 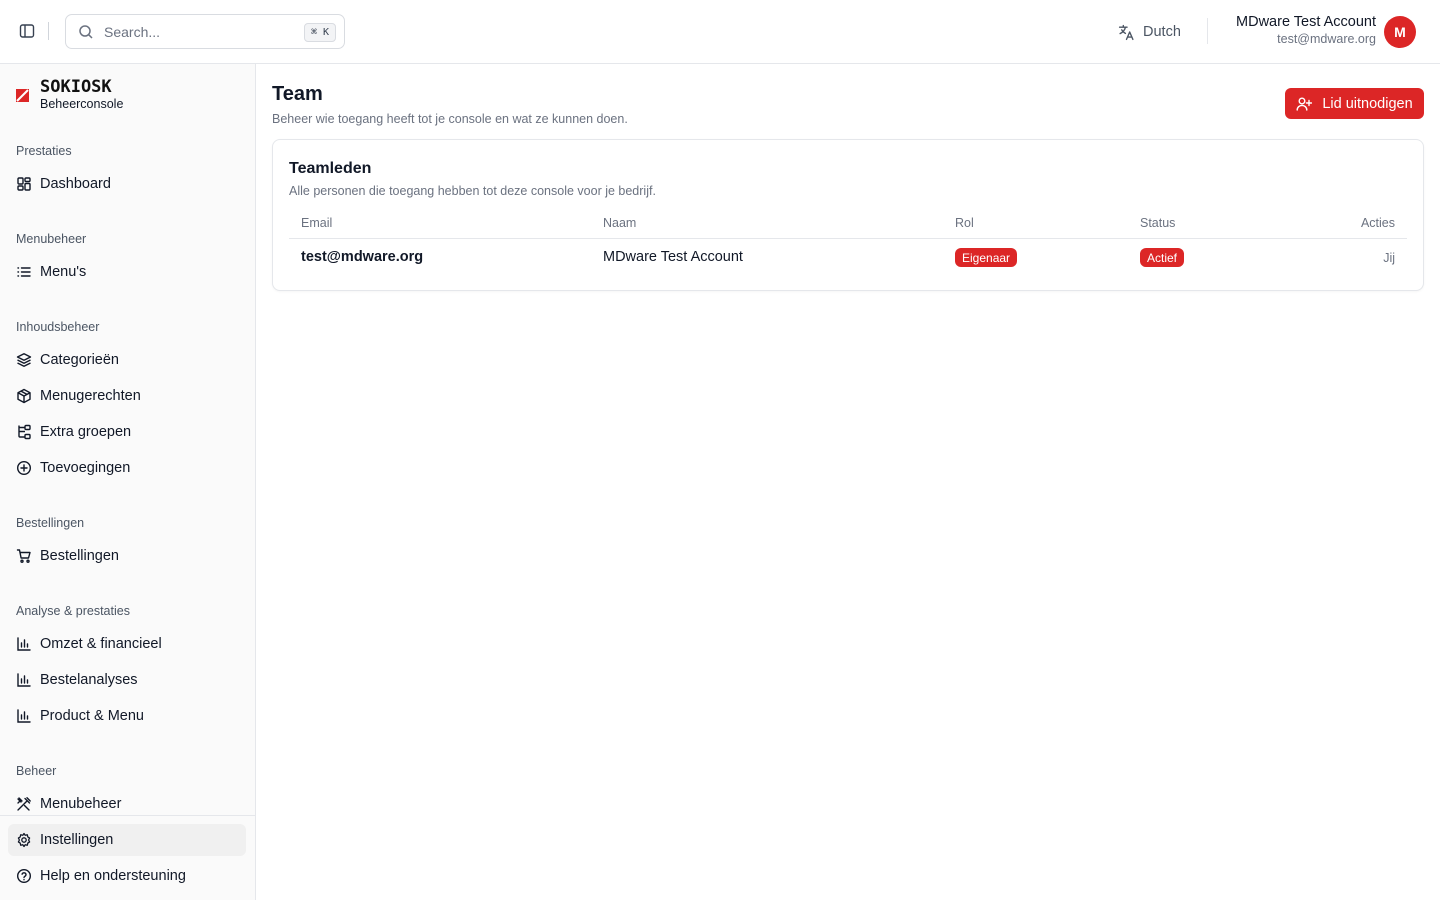 I want to click on dashboard-icon, so click(x=24, y=184).